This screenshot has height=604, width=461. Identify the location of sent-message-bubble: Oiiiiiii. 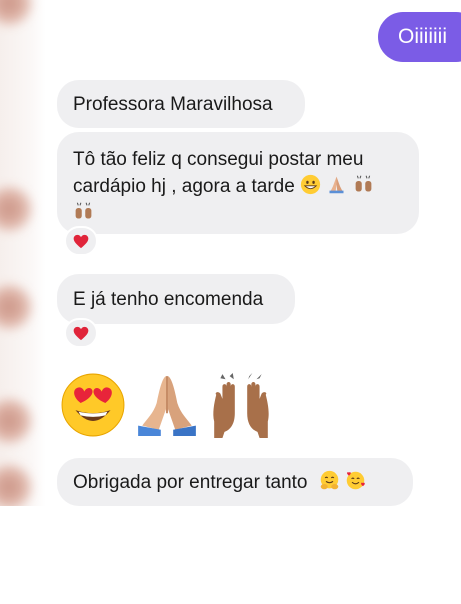
(419, 37).